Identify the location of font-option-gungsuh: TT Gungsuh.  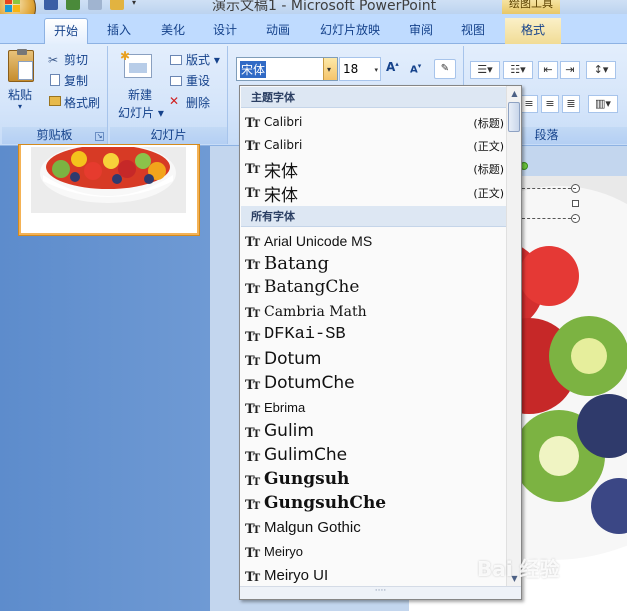
(375, 481).